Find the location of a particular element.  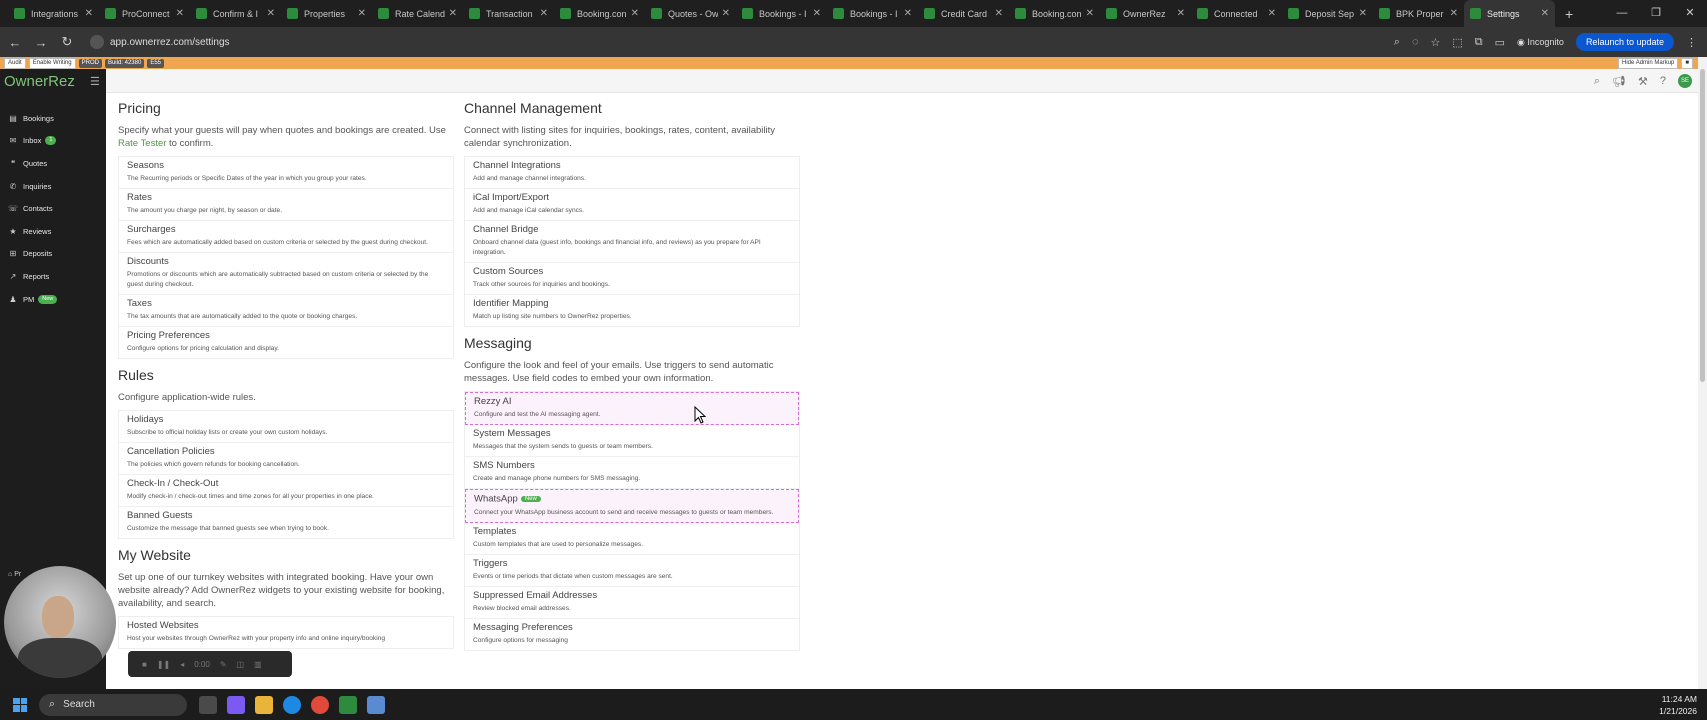

puzzle-icon: ⧉ is located at coordinates (1479, 42).